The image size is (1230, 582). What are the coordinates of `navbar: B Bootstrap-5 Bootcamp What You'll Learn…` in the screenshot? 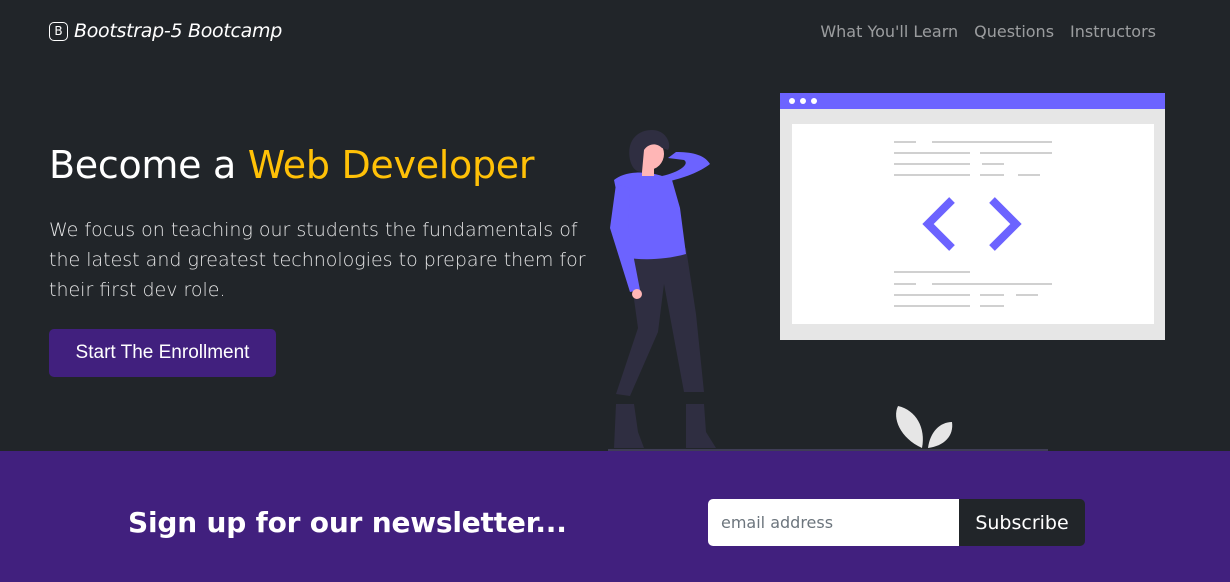 It's located at (615, 34).